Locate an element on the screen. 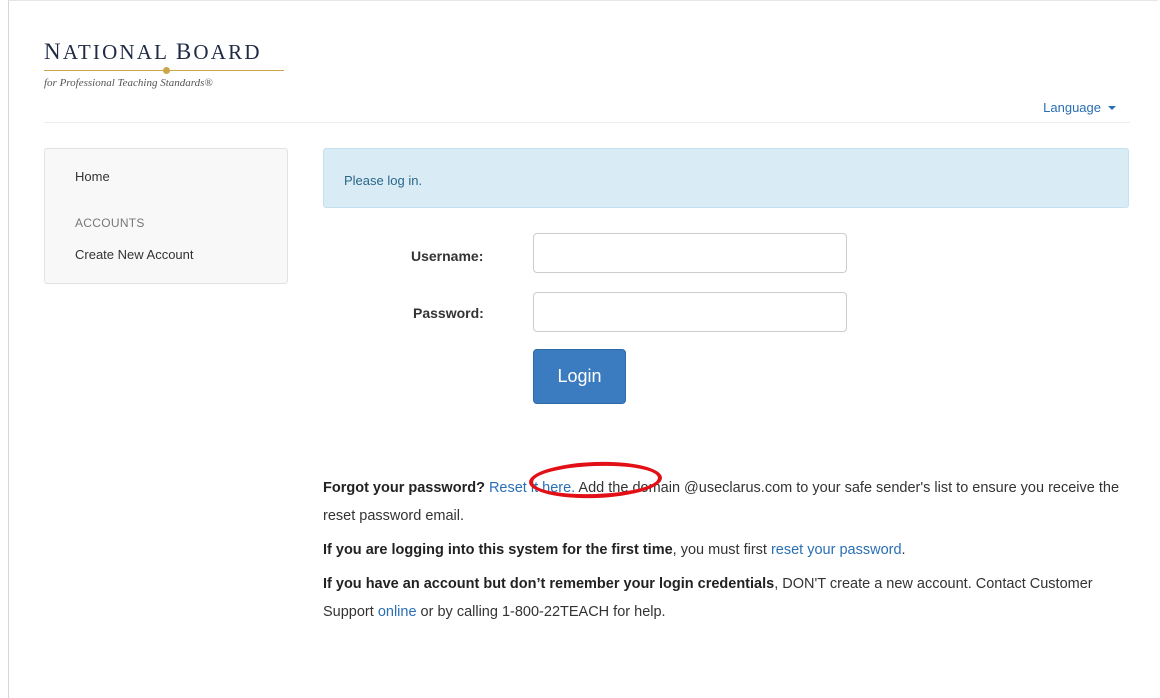 This screenshot has width=1160, height=698. language-dropdown: Language is located at coordinates (1079, 107).